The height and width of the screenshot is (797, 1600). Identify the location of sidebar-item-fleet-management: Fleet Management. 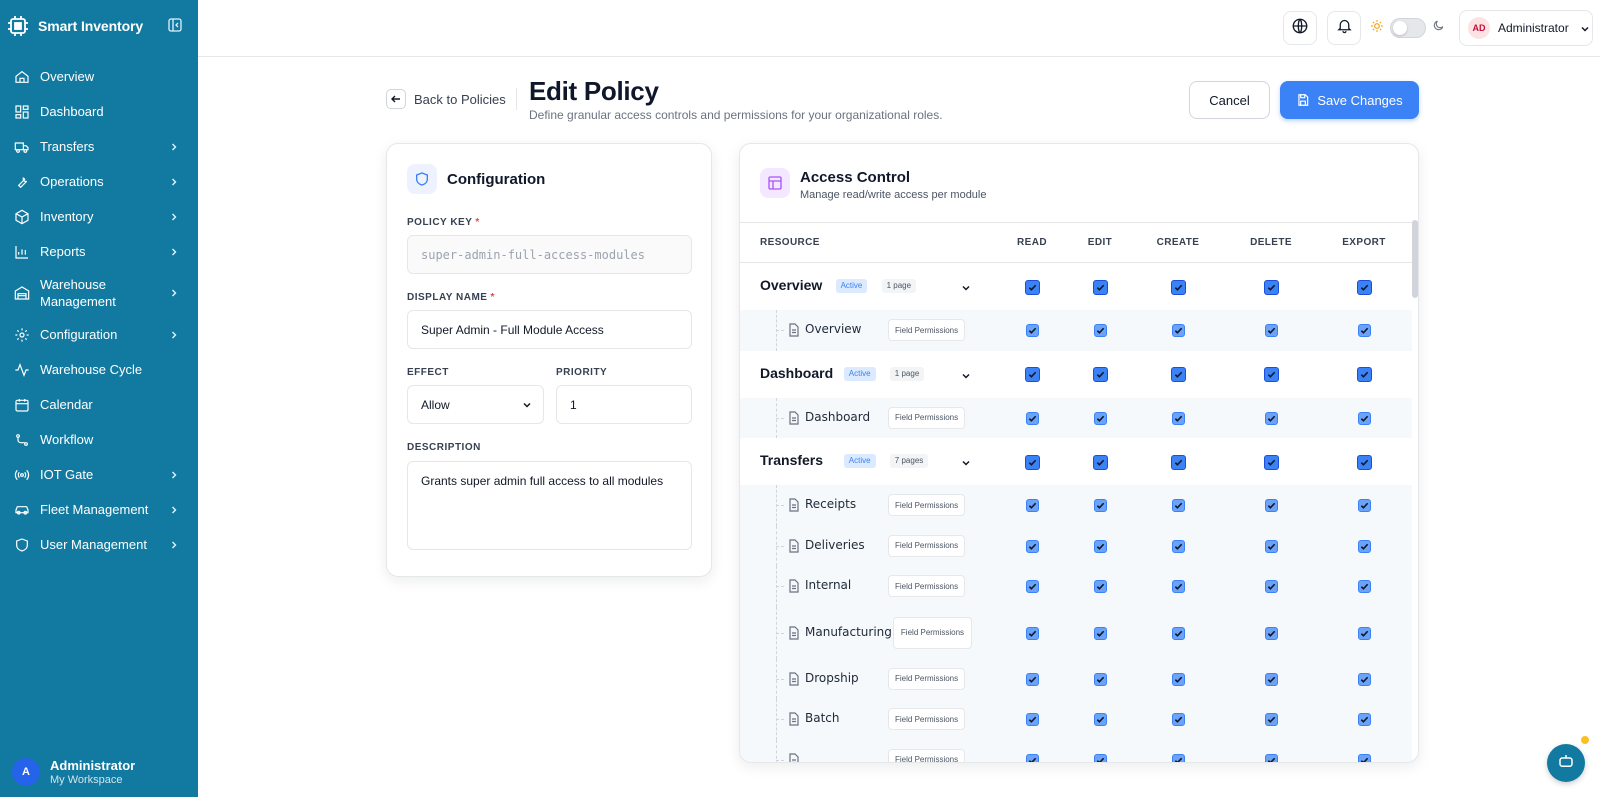
(99, 509).